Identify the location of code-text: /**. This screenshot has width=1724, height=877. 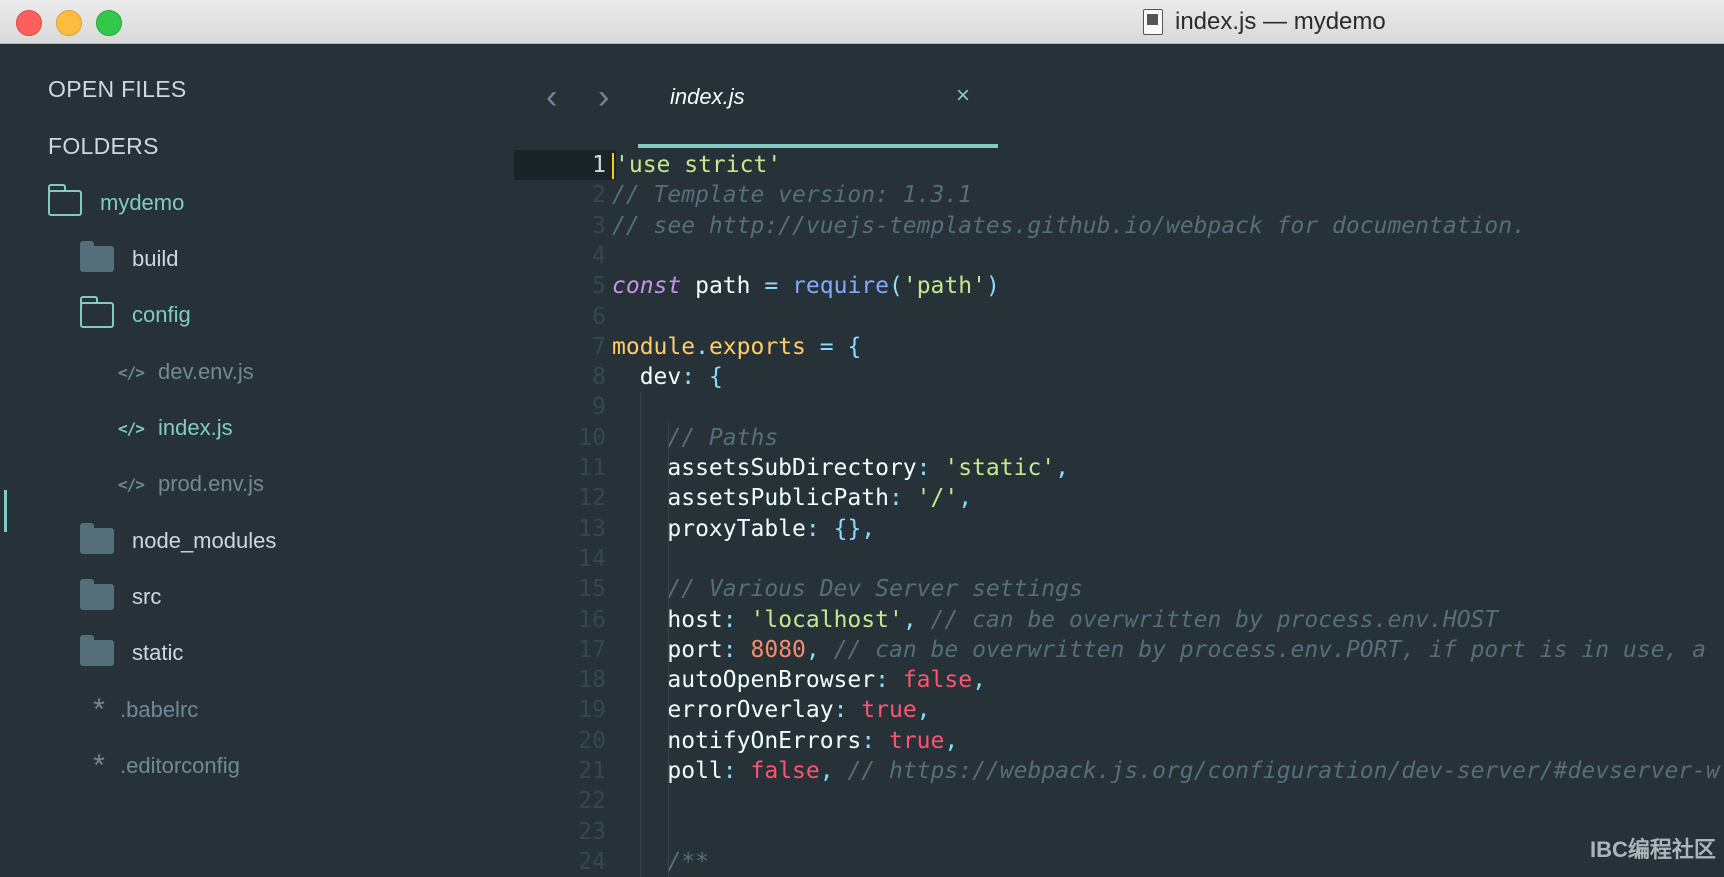
(660, 862).